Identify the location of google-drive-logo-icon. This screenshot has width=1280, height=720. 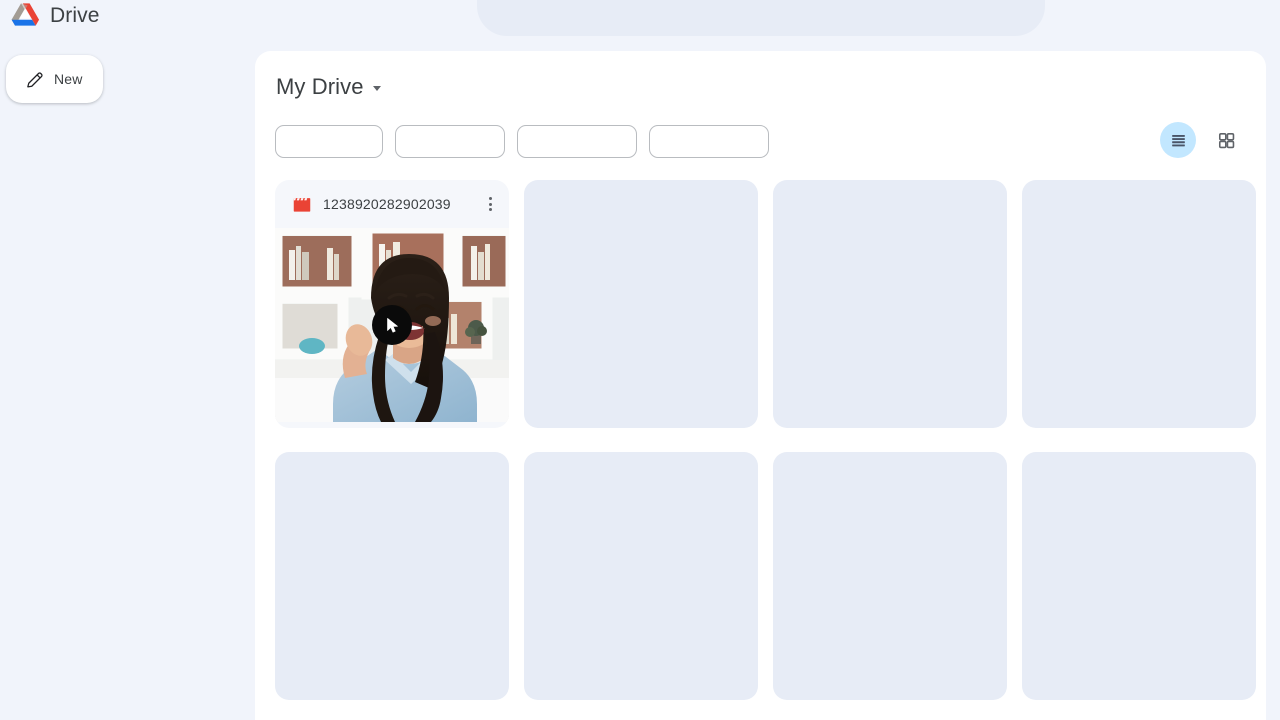
(25, 14).